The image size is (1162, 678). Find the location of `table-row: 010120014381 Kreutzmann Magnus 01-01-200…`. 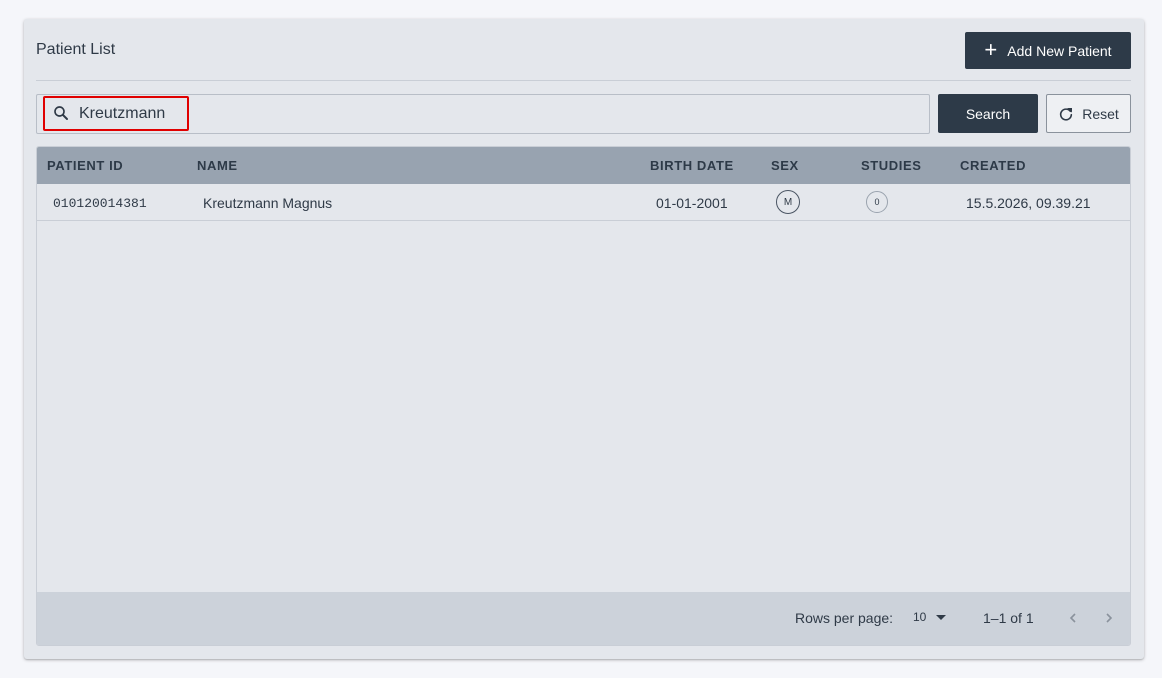

table-row: 010120014381 Kreutzmann Magnus 01-01-200… is located at coordinates (583, 202).